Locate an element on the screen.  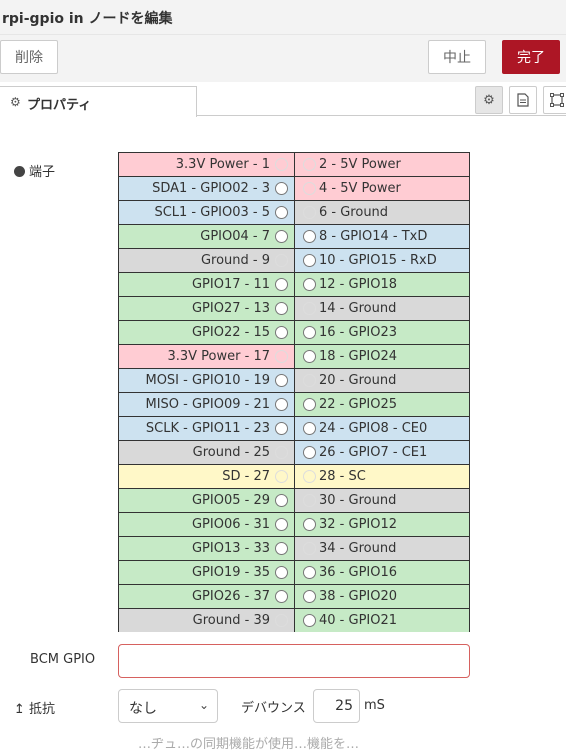
pin-left-19: MOSI - GPIO10 - 19 is located at coordinates (206, 380).